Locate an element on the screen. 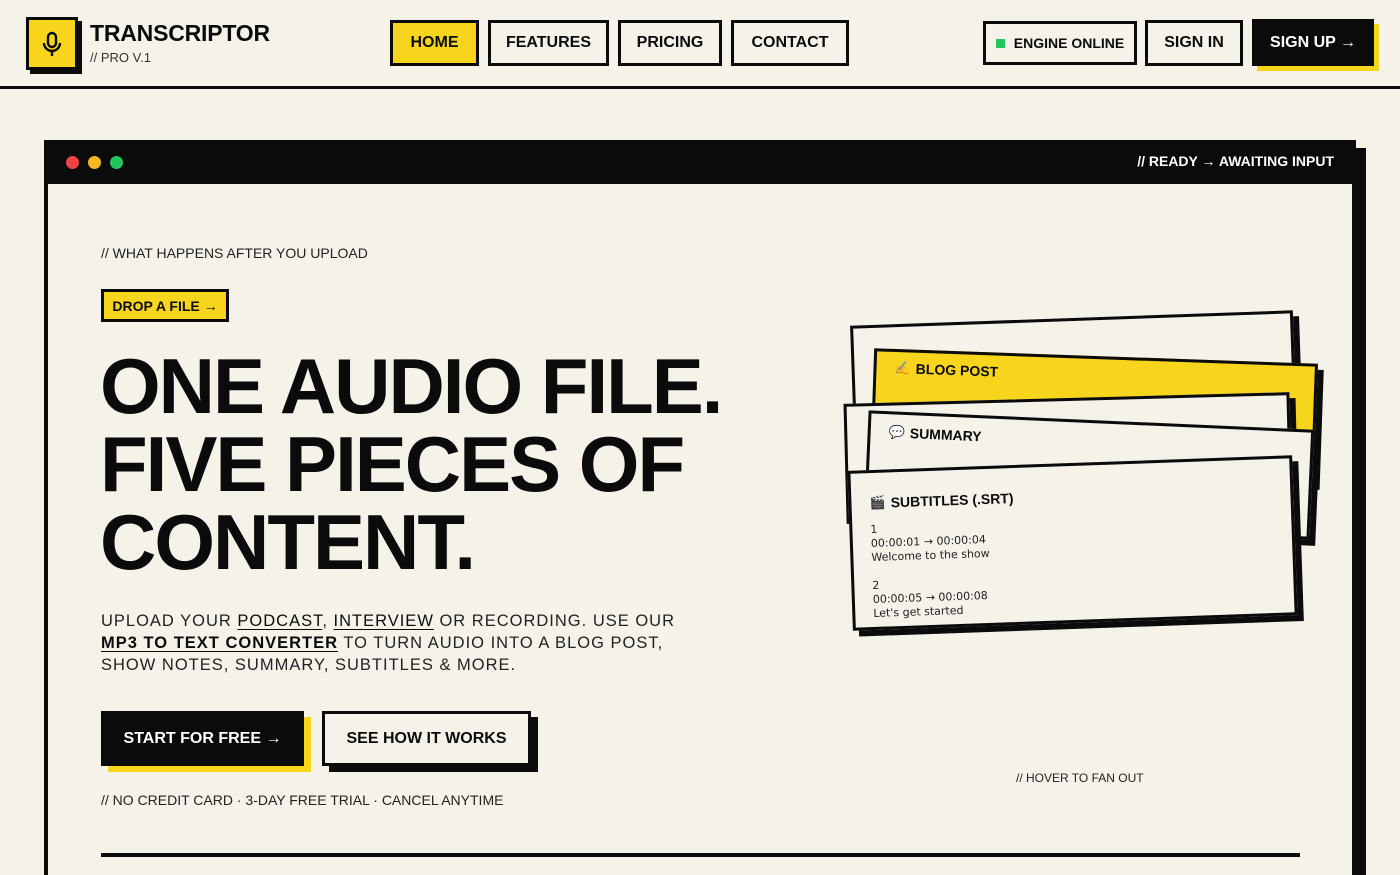 Image resolution: width=1400 pixels, height=875 pixels. hover-hint: // HOVER TO FAN OUT is located at coordinates (1080, 778).